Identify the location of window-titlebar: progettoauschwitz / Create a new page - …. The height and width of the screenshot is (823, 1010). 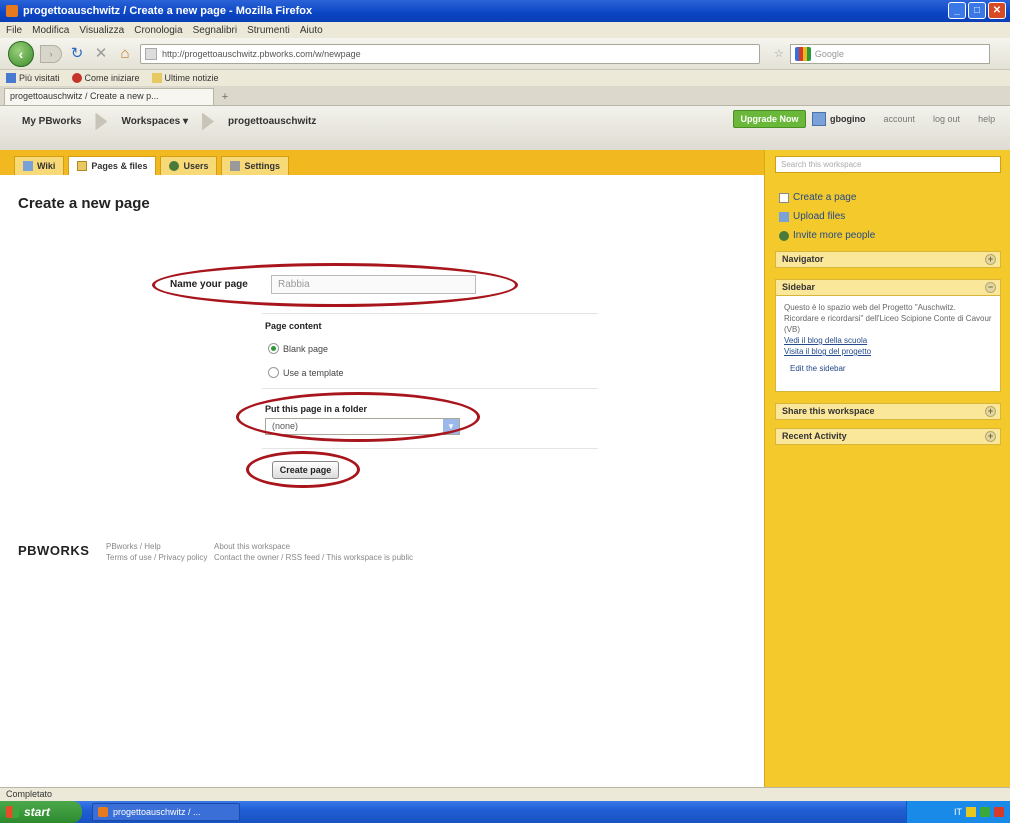
(505, 11).